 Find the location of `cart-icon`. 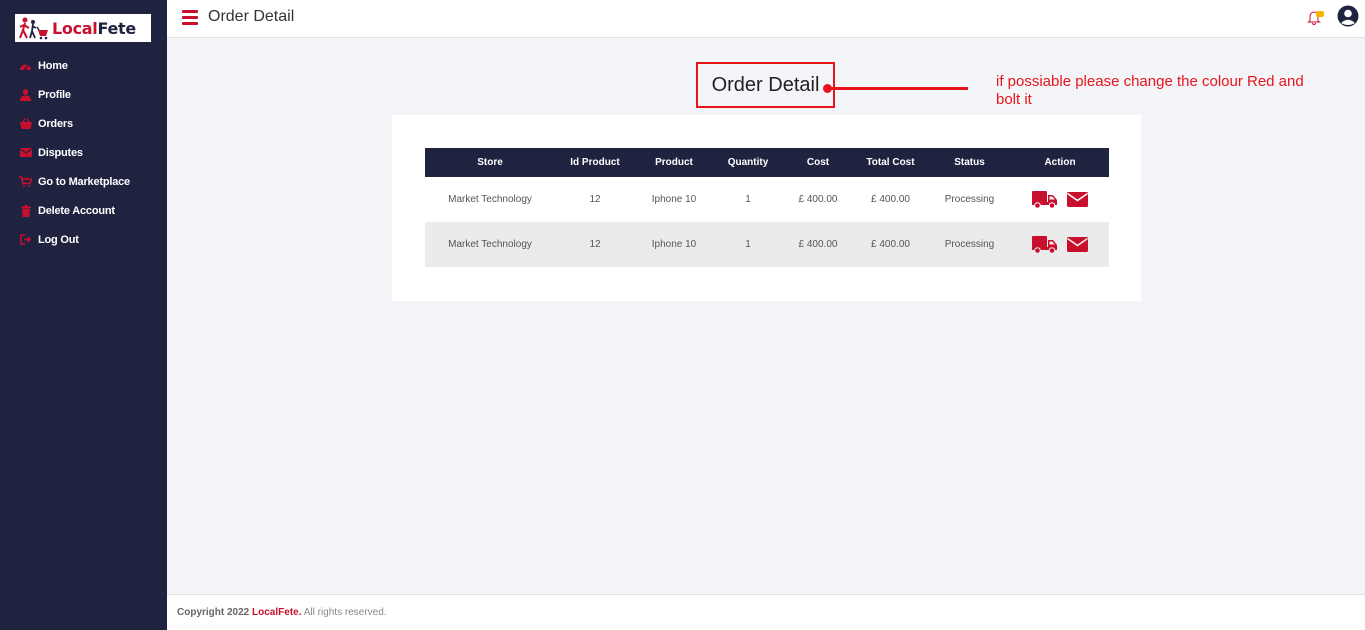

cart-icon is located at coordinates (25, 181).